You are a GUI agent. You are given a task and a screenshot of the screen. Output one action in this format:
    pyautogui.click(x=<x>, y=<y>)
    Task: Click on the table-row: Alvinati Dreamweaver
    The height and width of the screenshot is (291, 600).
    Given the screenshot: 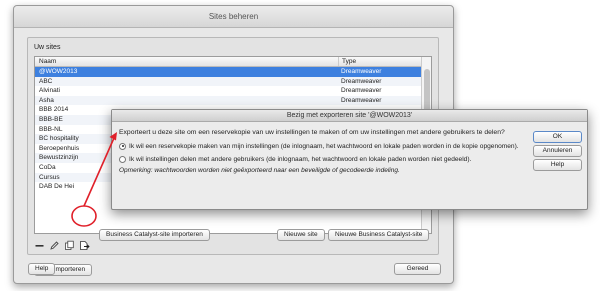 What is the action you would take?
    pyautogui.click(x=228, y=91)
    